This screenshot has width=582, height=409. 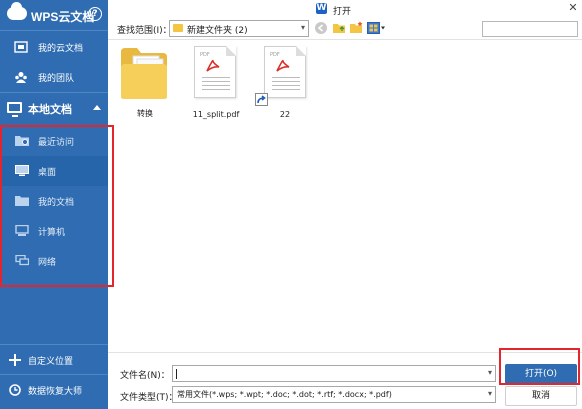 What do you see at coordinates (539, 366) in the screenshot?
I see `highlight-box-open-button` at bounding box center [539, 366].